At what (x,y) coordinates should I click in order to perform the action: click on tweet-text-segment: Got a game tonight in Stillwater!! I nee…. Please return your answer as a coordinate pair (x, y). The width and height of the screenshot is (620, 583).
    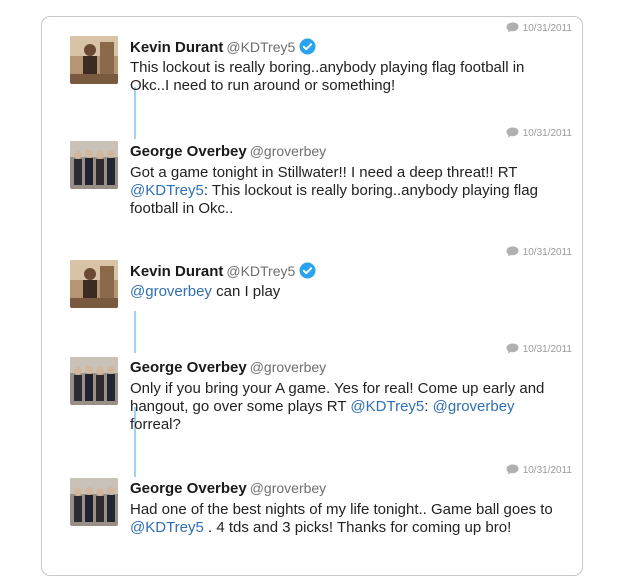
    Looking at the image, I should click on (324, 172).